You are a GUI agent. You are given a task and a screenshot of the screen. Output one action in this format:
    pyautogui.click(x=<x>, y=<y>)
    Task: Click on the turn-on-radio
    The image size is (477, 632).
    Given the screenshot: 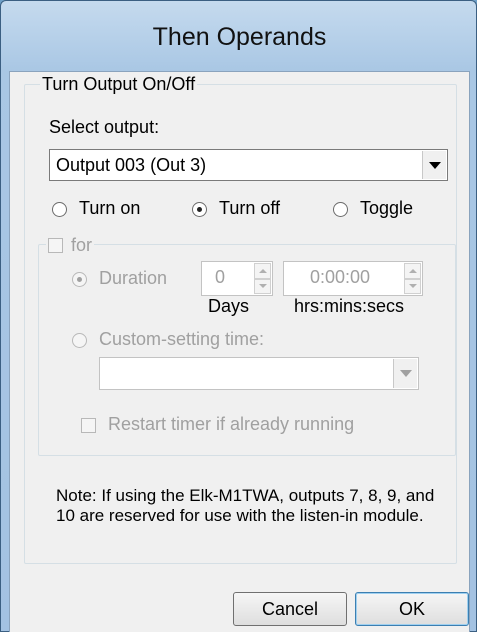 What is the action you would take?
    pyautogui.click(x=59, y=209)
    